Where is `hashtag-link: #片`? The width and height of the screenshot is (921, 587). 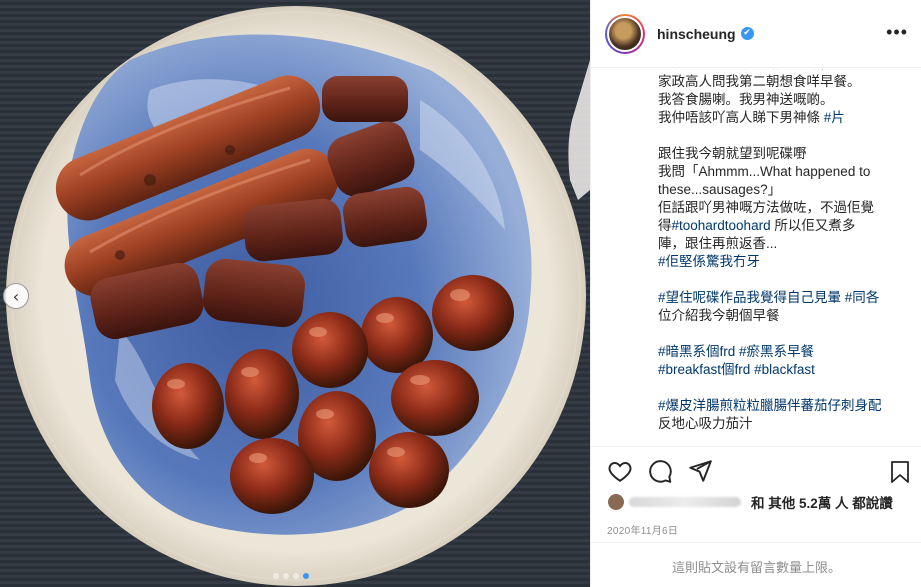
hashtag-link: #片 is located at coordinates (834, 117).